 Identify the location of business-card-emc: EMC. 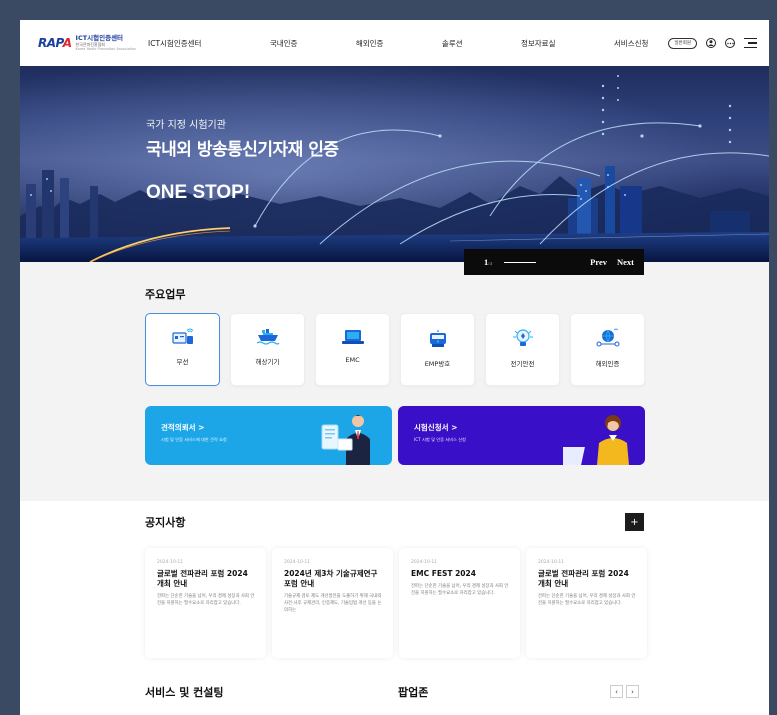
(352, 349).